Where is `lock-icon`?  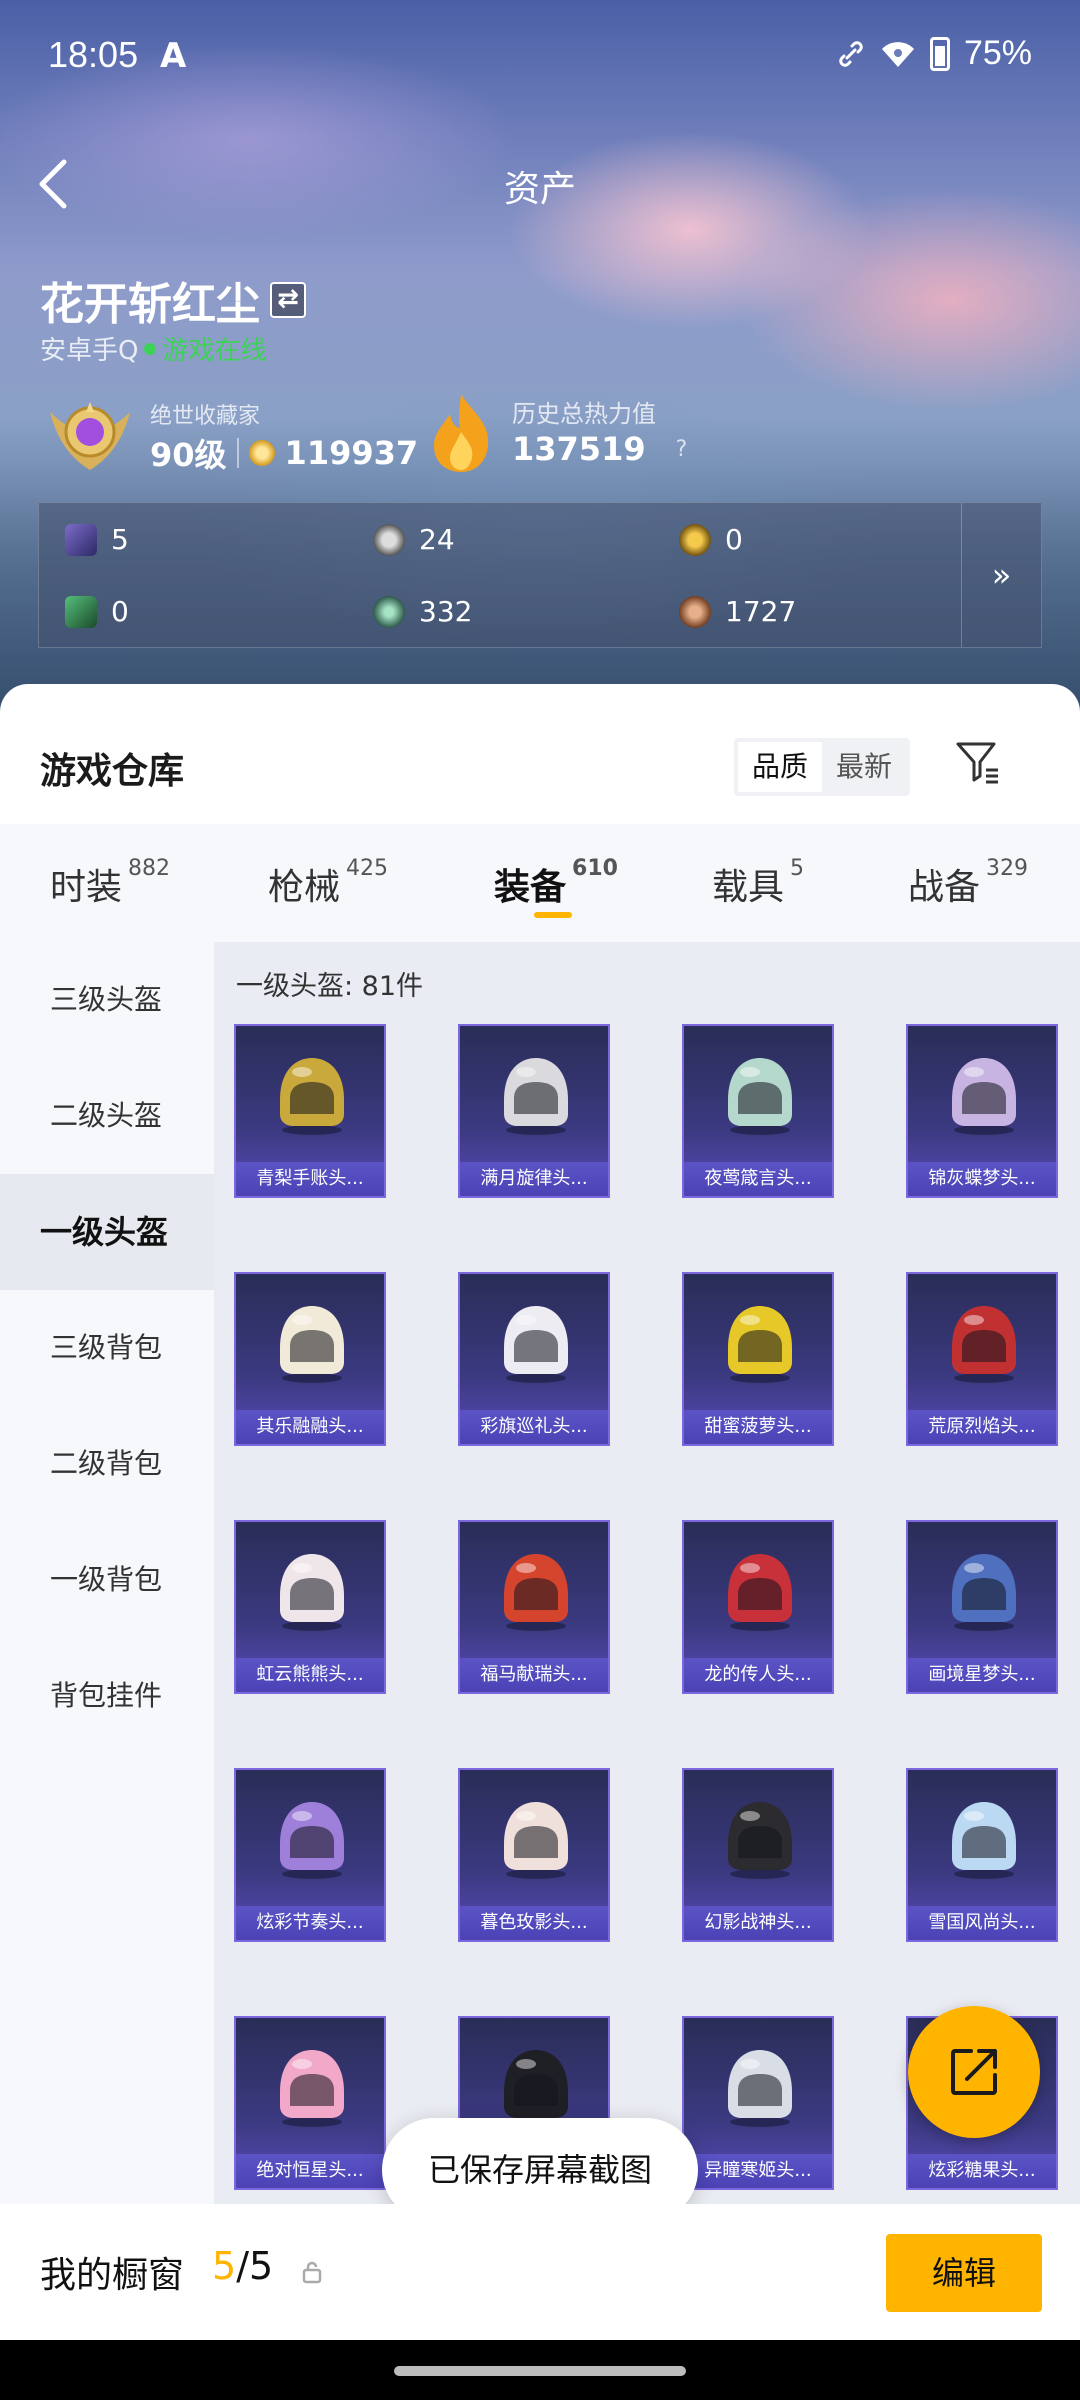
lock-icon is located at coordinates (312, 2272).